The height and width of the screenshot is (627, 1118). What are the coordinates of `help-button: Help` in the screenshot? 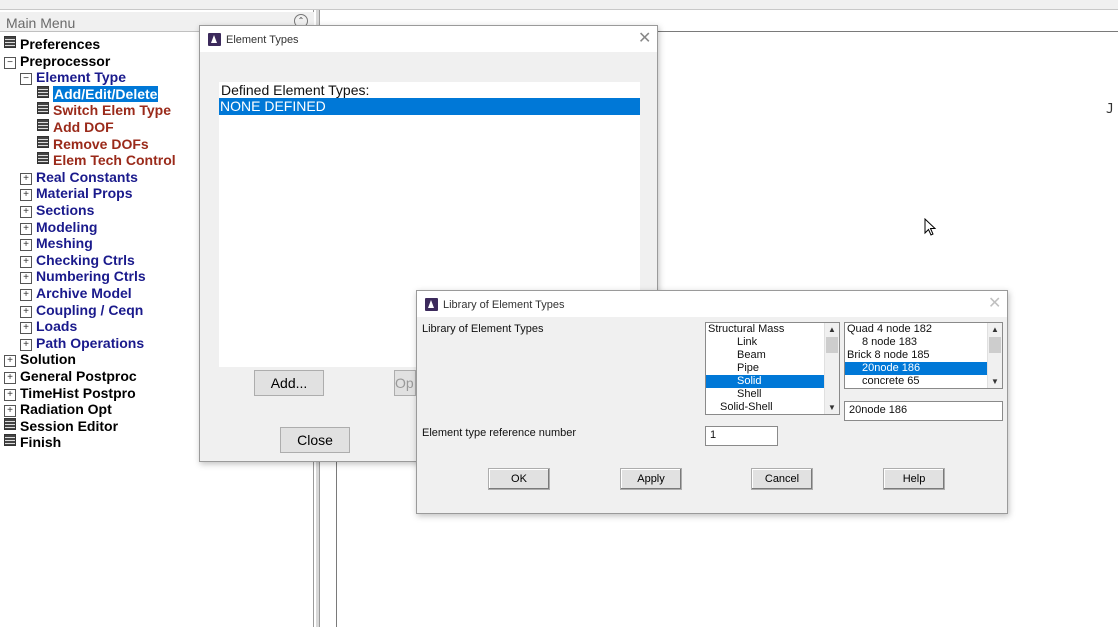 It's located at (914, 479).